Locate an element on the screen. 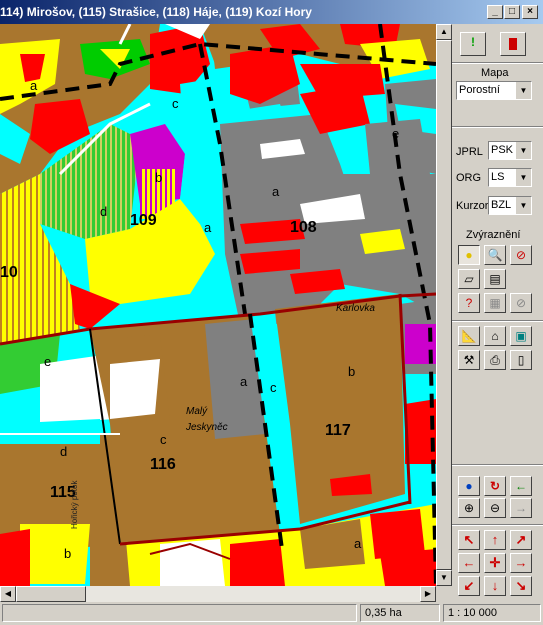 This screenshot has width=543, height=625. refresh-icon: ↻ is located at coordinates (495, 486).